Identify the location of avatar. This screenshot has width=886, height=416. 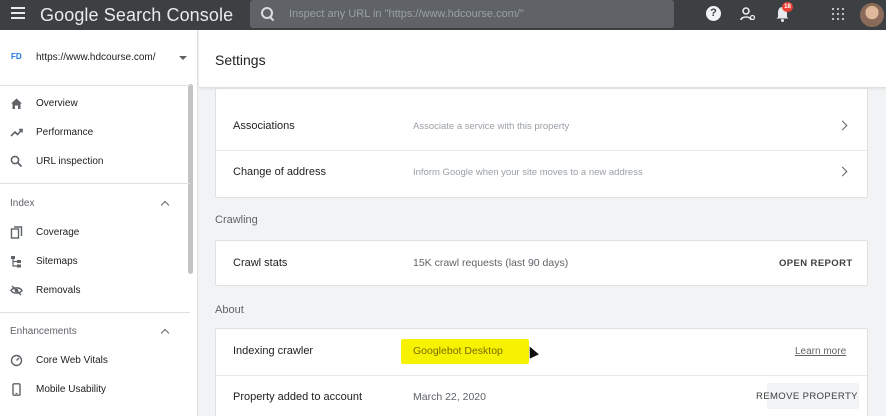
(872, 15).